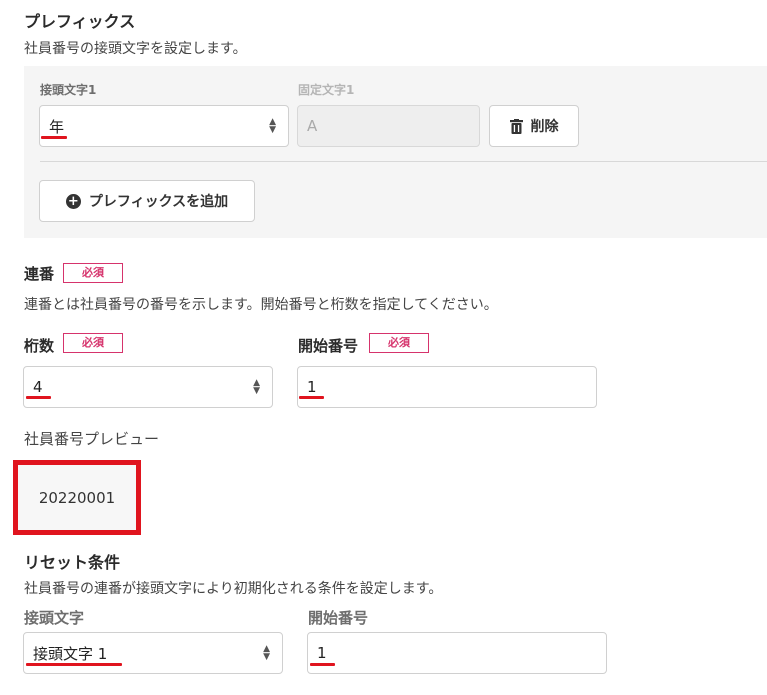  I want to click on employee-number-preview: 20220001, so click(77, 497).